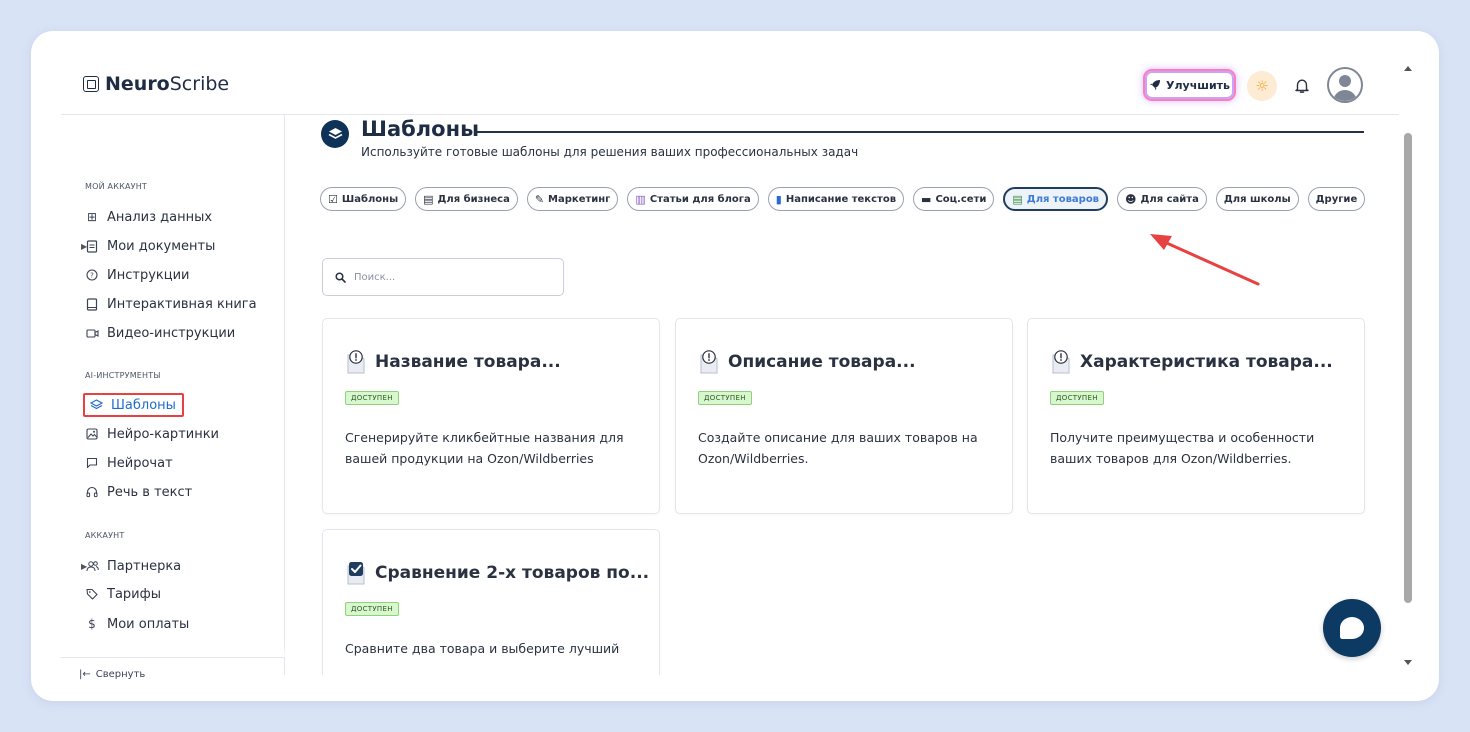 The image size is (1470, 732). I want to click on sidebar-item-label: Интерактивная книга, so click(182, 304).